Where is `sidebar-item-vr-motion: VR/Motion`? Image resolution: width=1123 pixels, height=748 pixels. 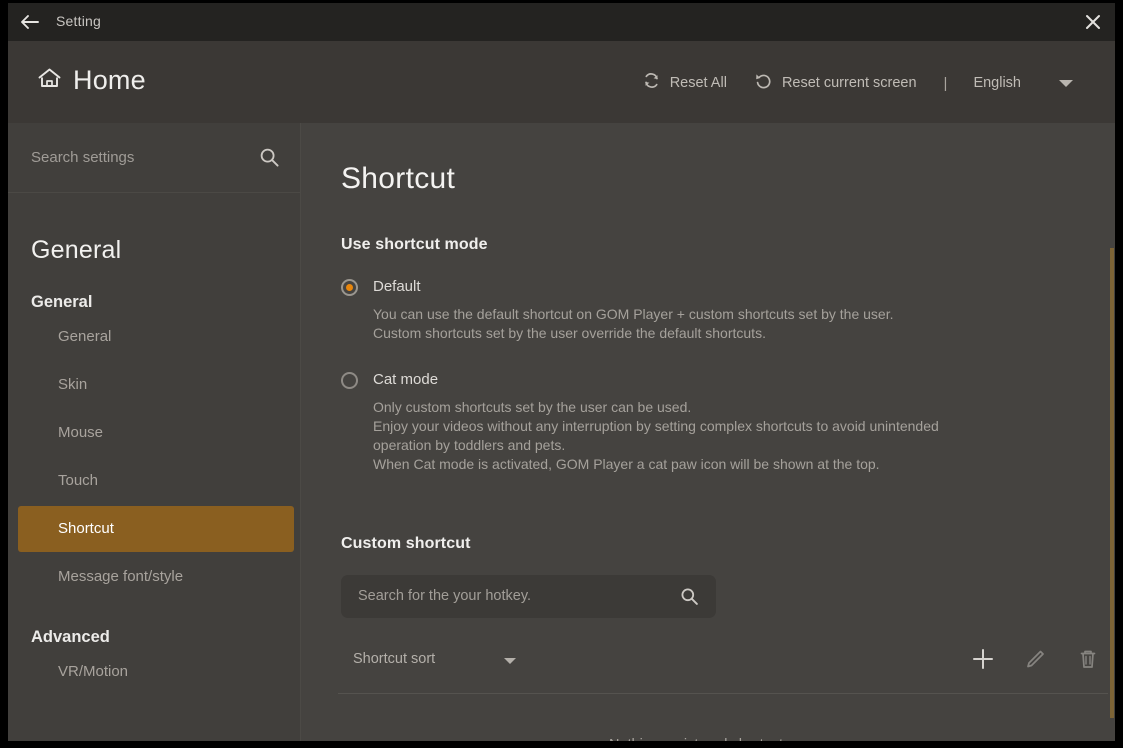 sidebar-item-vr-motion: VR/Motion is located at coordinates (156, 672).